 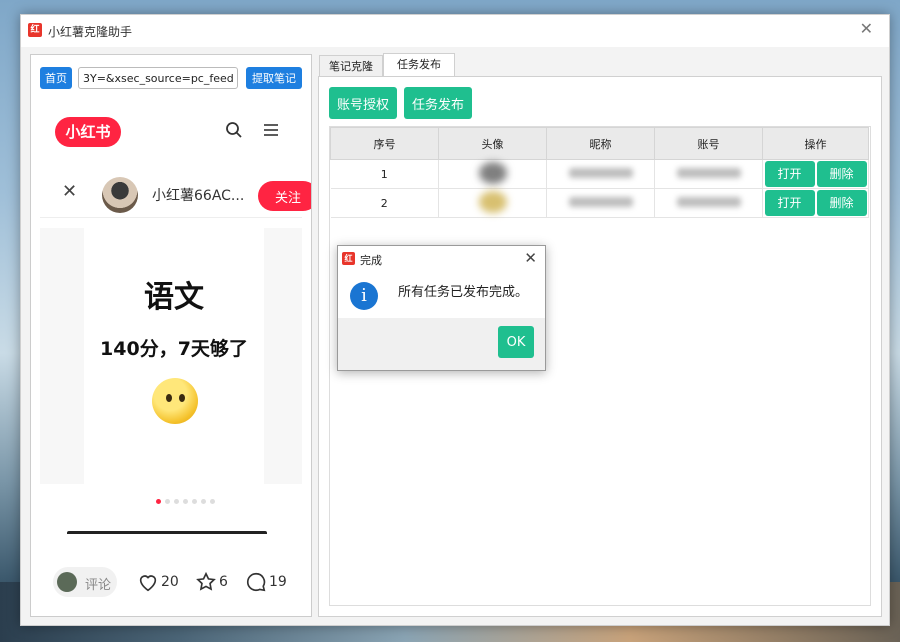 I want to click on comment-placeholder: 评论, so click(x=98, y=585).